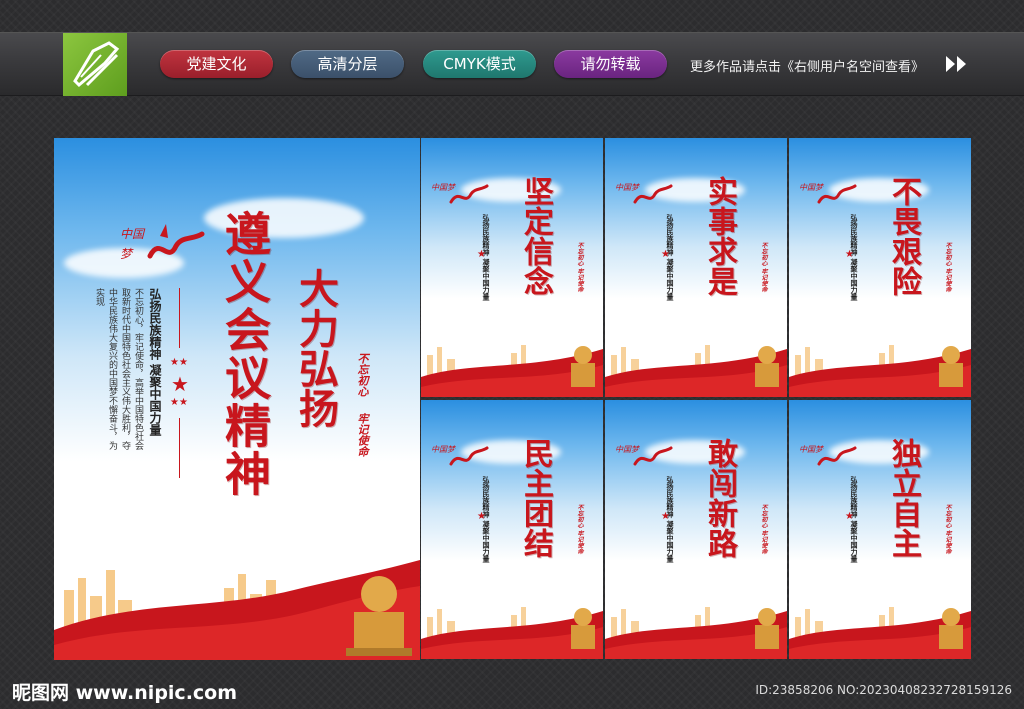  What do you see at coordinates (880, 267) in the screenshot?
I see `small-poster-3: 中国梦 不畏艰险 弘扬民族精神 凝聚中国力量 ★ 不忘初心 牢记使命` at bounding box center [880, 267].